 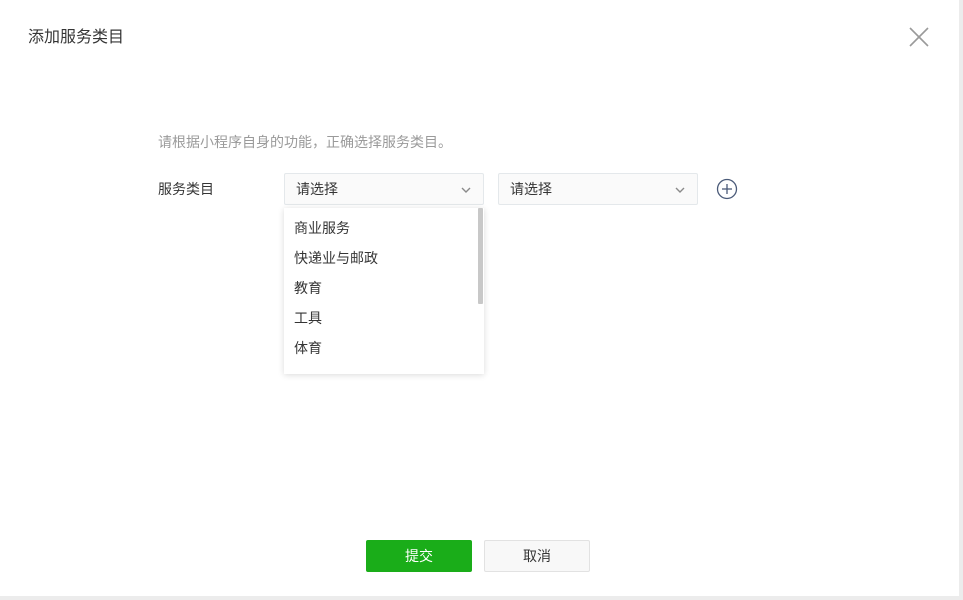 I want to click on dropdown-option: 快递业与邮政, so click(x=384, y=259).